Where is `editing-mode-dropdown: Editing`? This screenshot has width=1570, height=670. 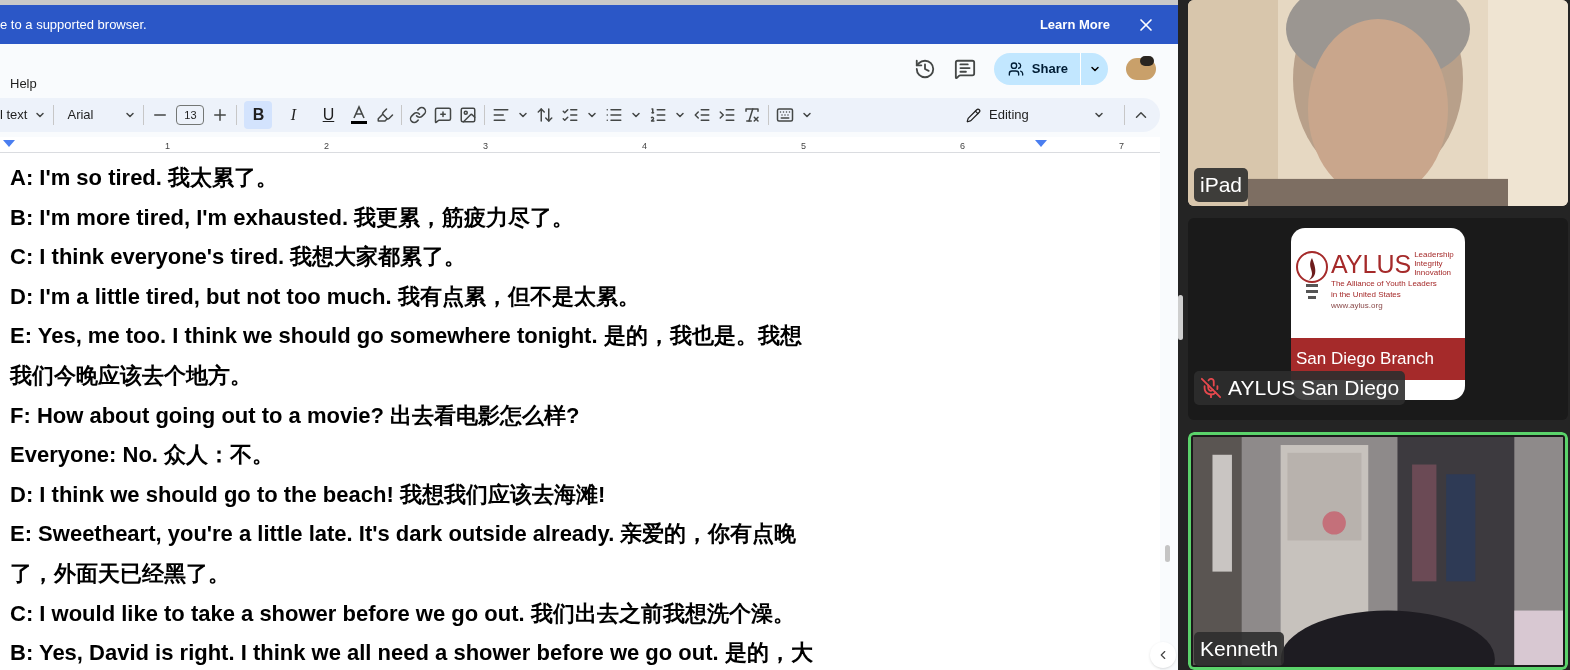 editing-mode-dropdown: Editing is located at coordinates (1021, 115).